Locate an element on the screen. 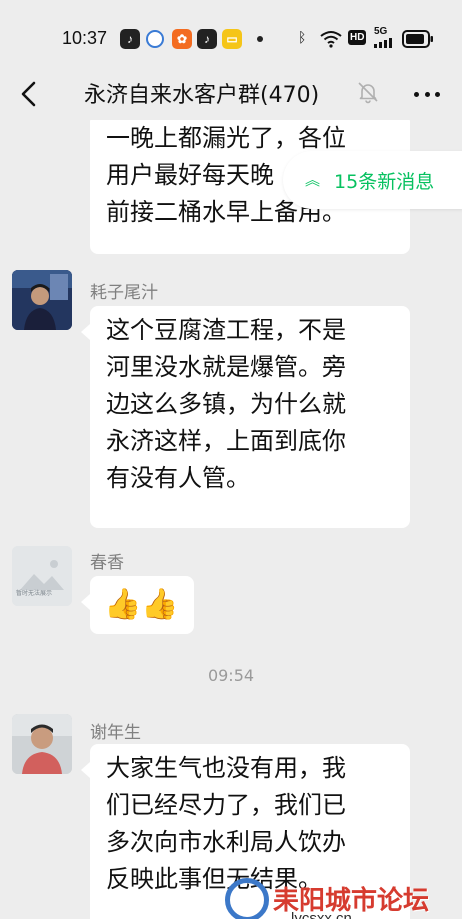  avatar-placeholder-image is located at coordinates (42, 576).